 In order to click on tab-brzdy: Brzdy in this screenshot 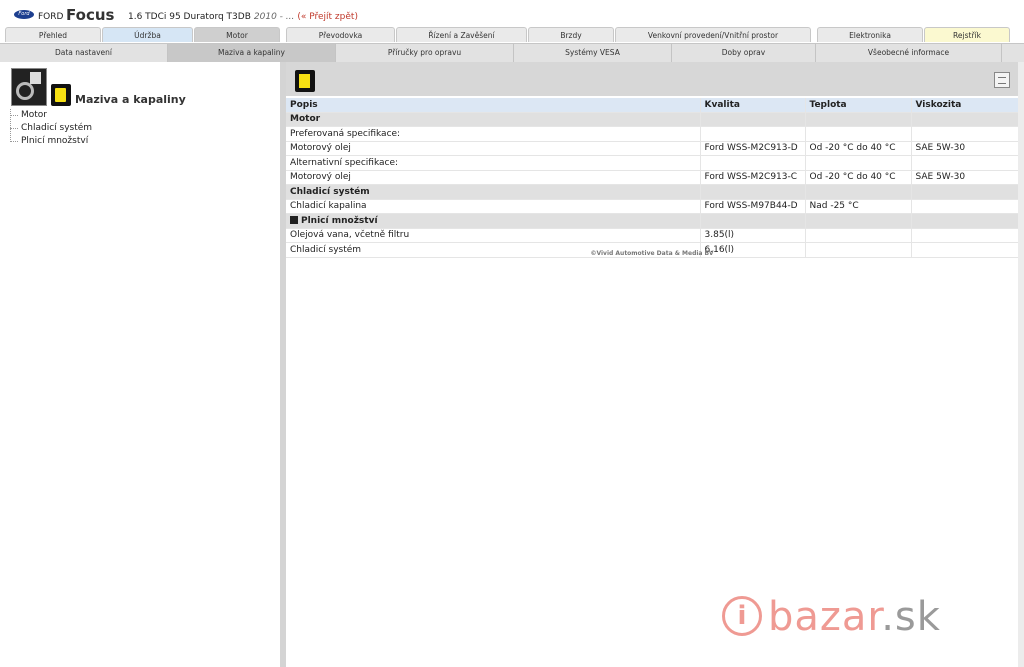, I will do `click(571, 34)`.